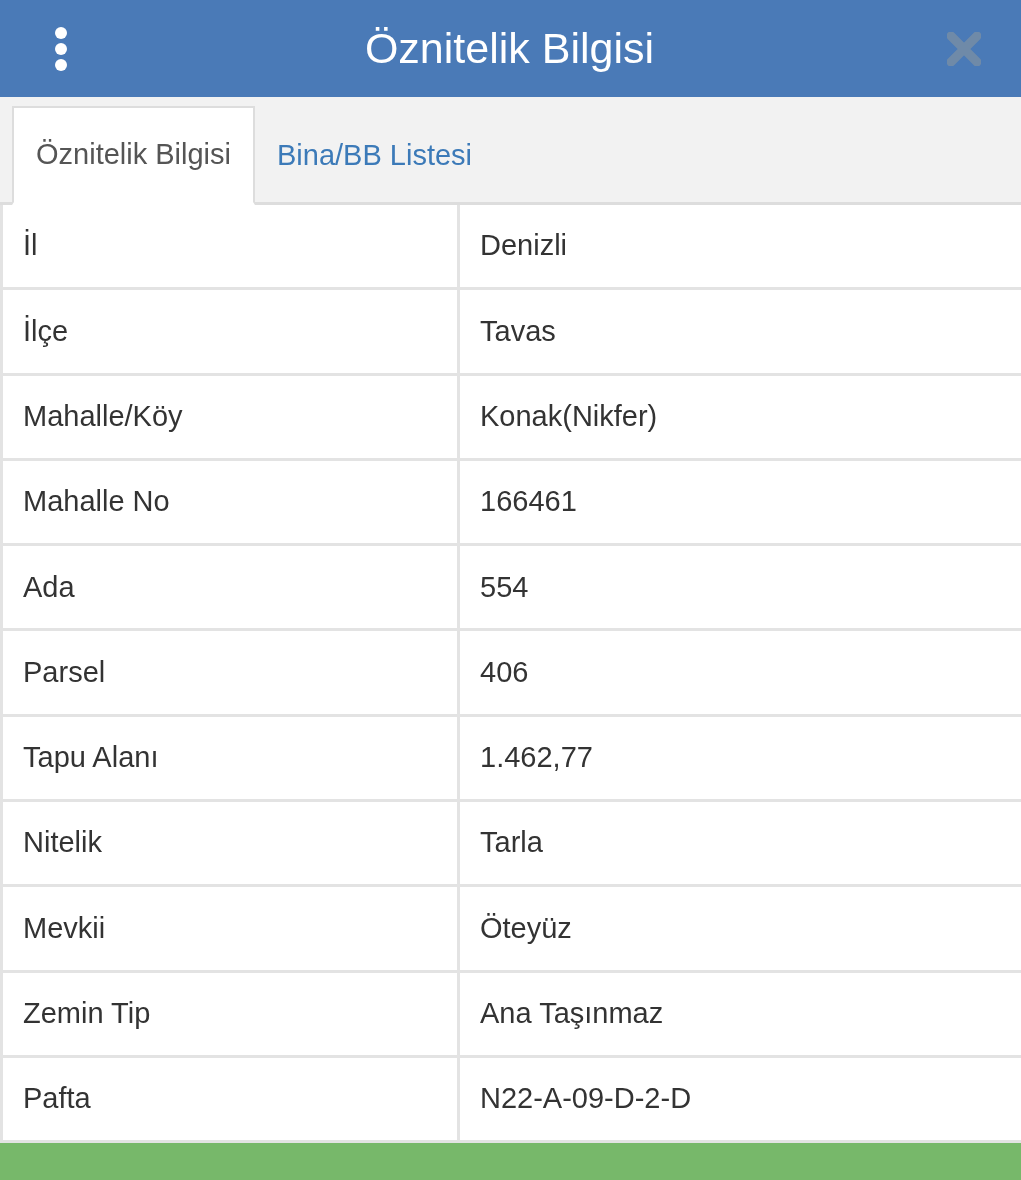 Image resolution: width=1021 pixels, height=1180 pixels. What do you see at coordinates (228, 845) in the screenshot?
I see `label-cell: Nitelik` at bounding box center [228, 845].